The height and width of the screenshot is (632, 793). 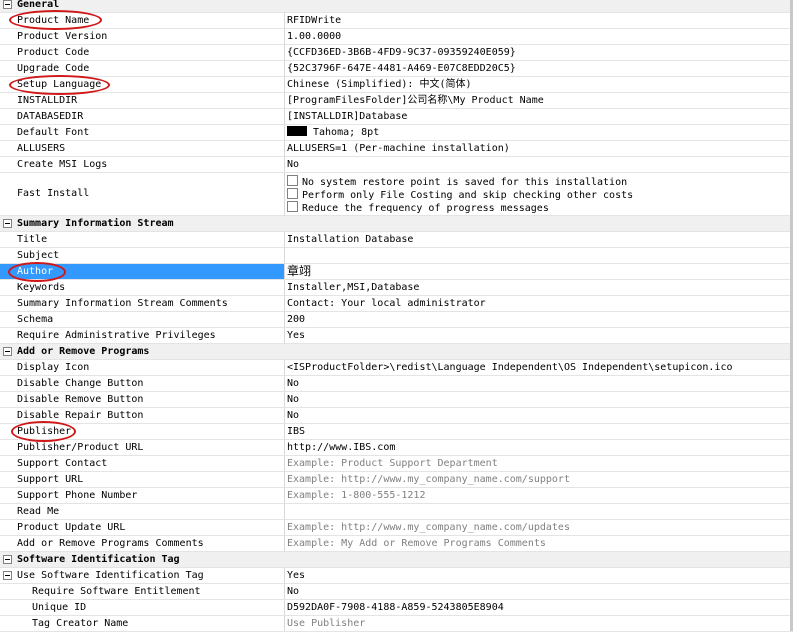 I want to click on row-admin-privileges: Require Administrative Privileges Yes, so click(x=396, y=336).